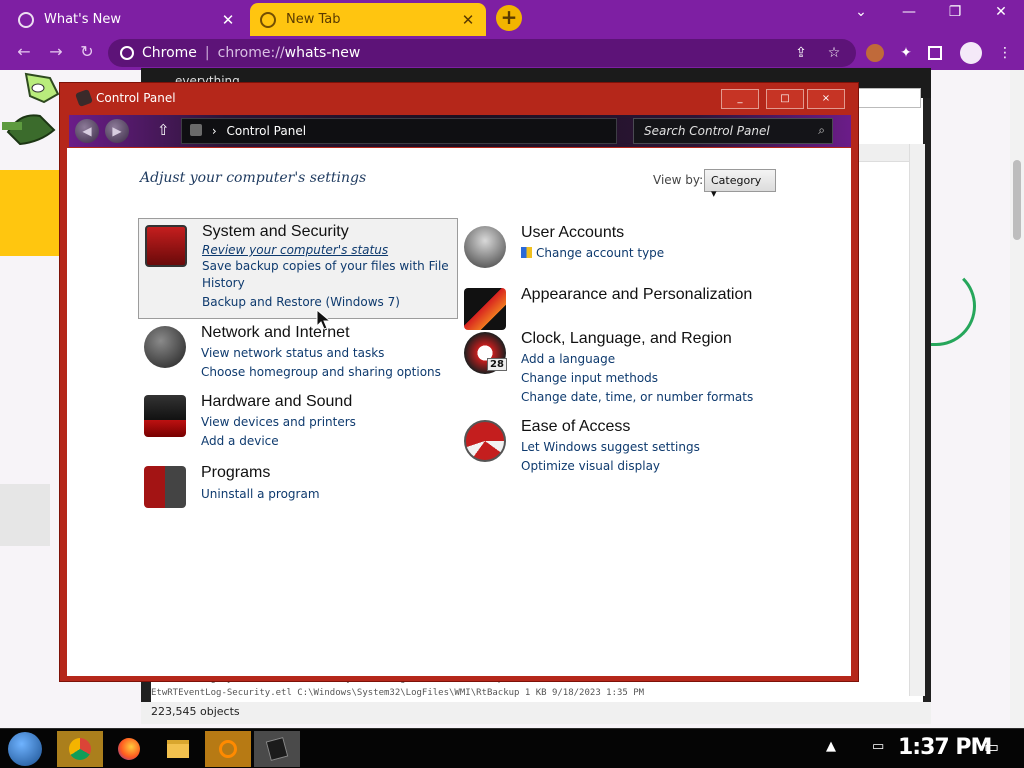 This screenshot has height=768, width=1024. I want to click on star-icon: ☆, so click(834, 53).